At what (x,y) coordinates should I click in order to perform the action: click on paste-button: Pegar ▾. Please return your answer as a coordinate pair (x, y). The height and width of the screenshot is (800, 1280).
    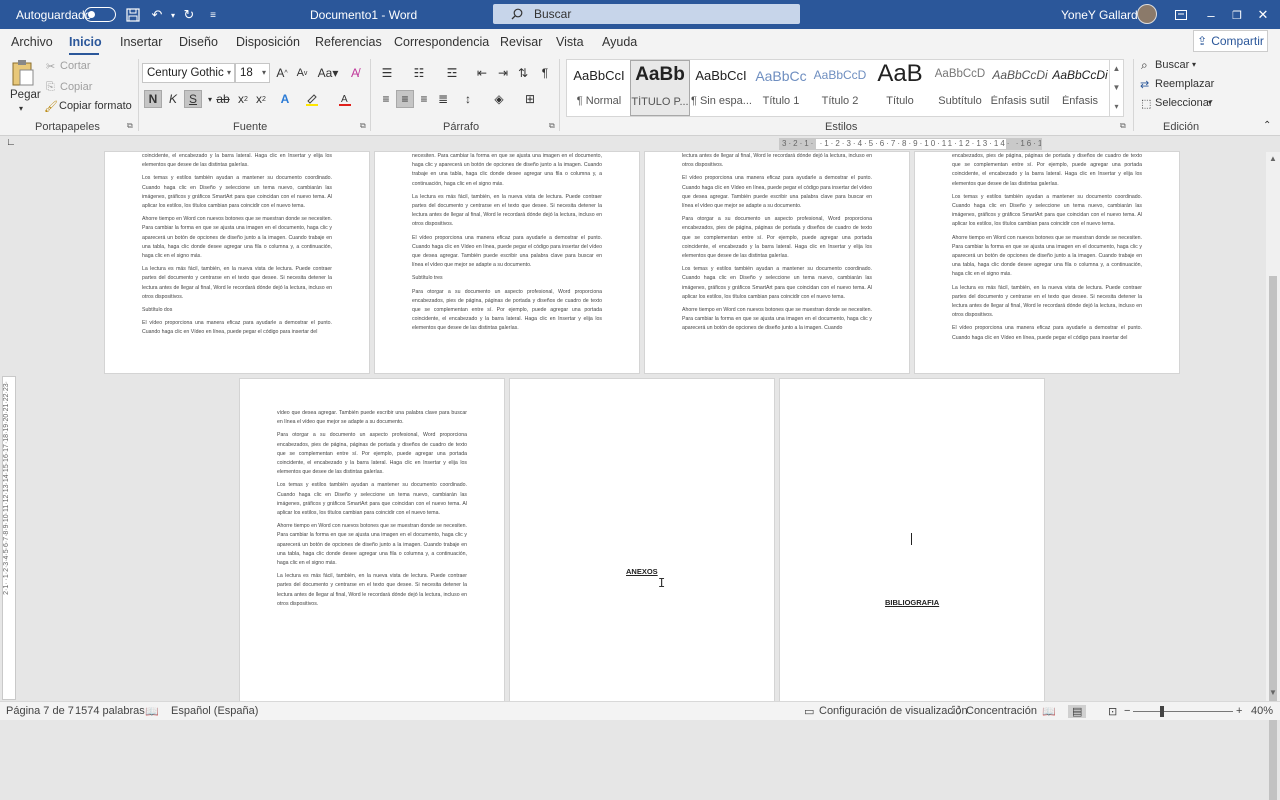
    Looking at the image, I should click on (23, 87).